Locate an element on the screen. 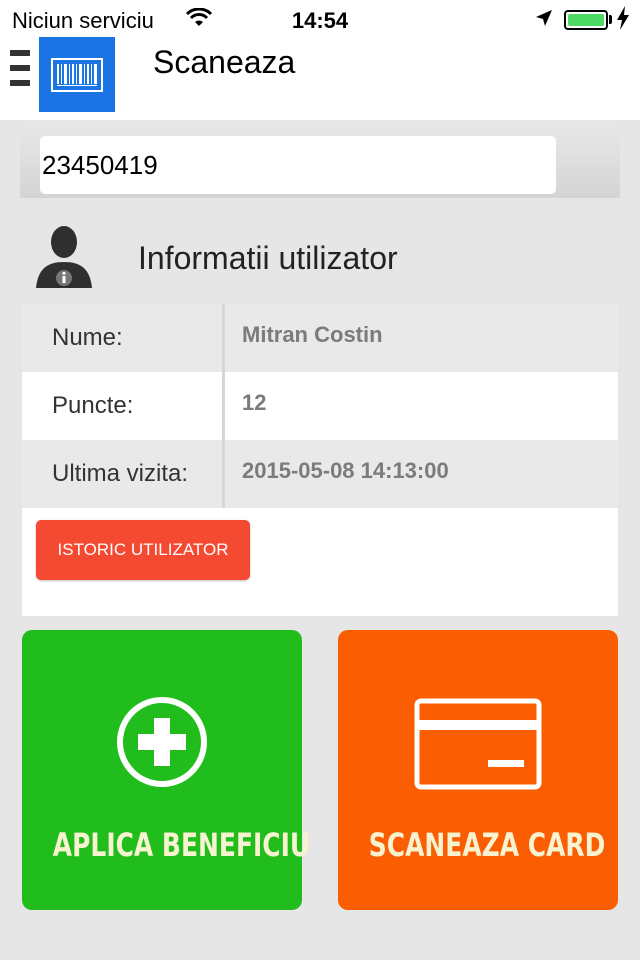 The height and width of the screenshot is (960, 640). plus-circle-icon is located at coordinates (162, 742).